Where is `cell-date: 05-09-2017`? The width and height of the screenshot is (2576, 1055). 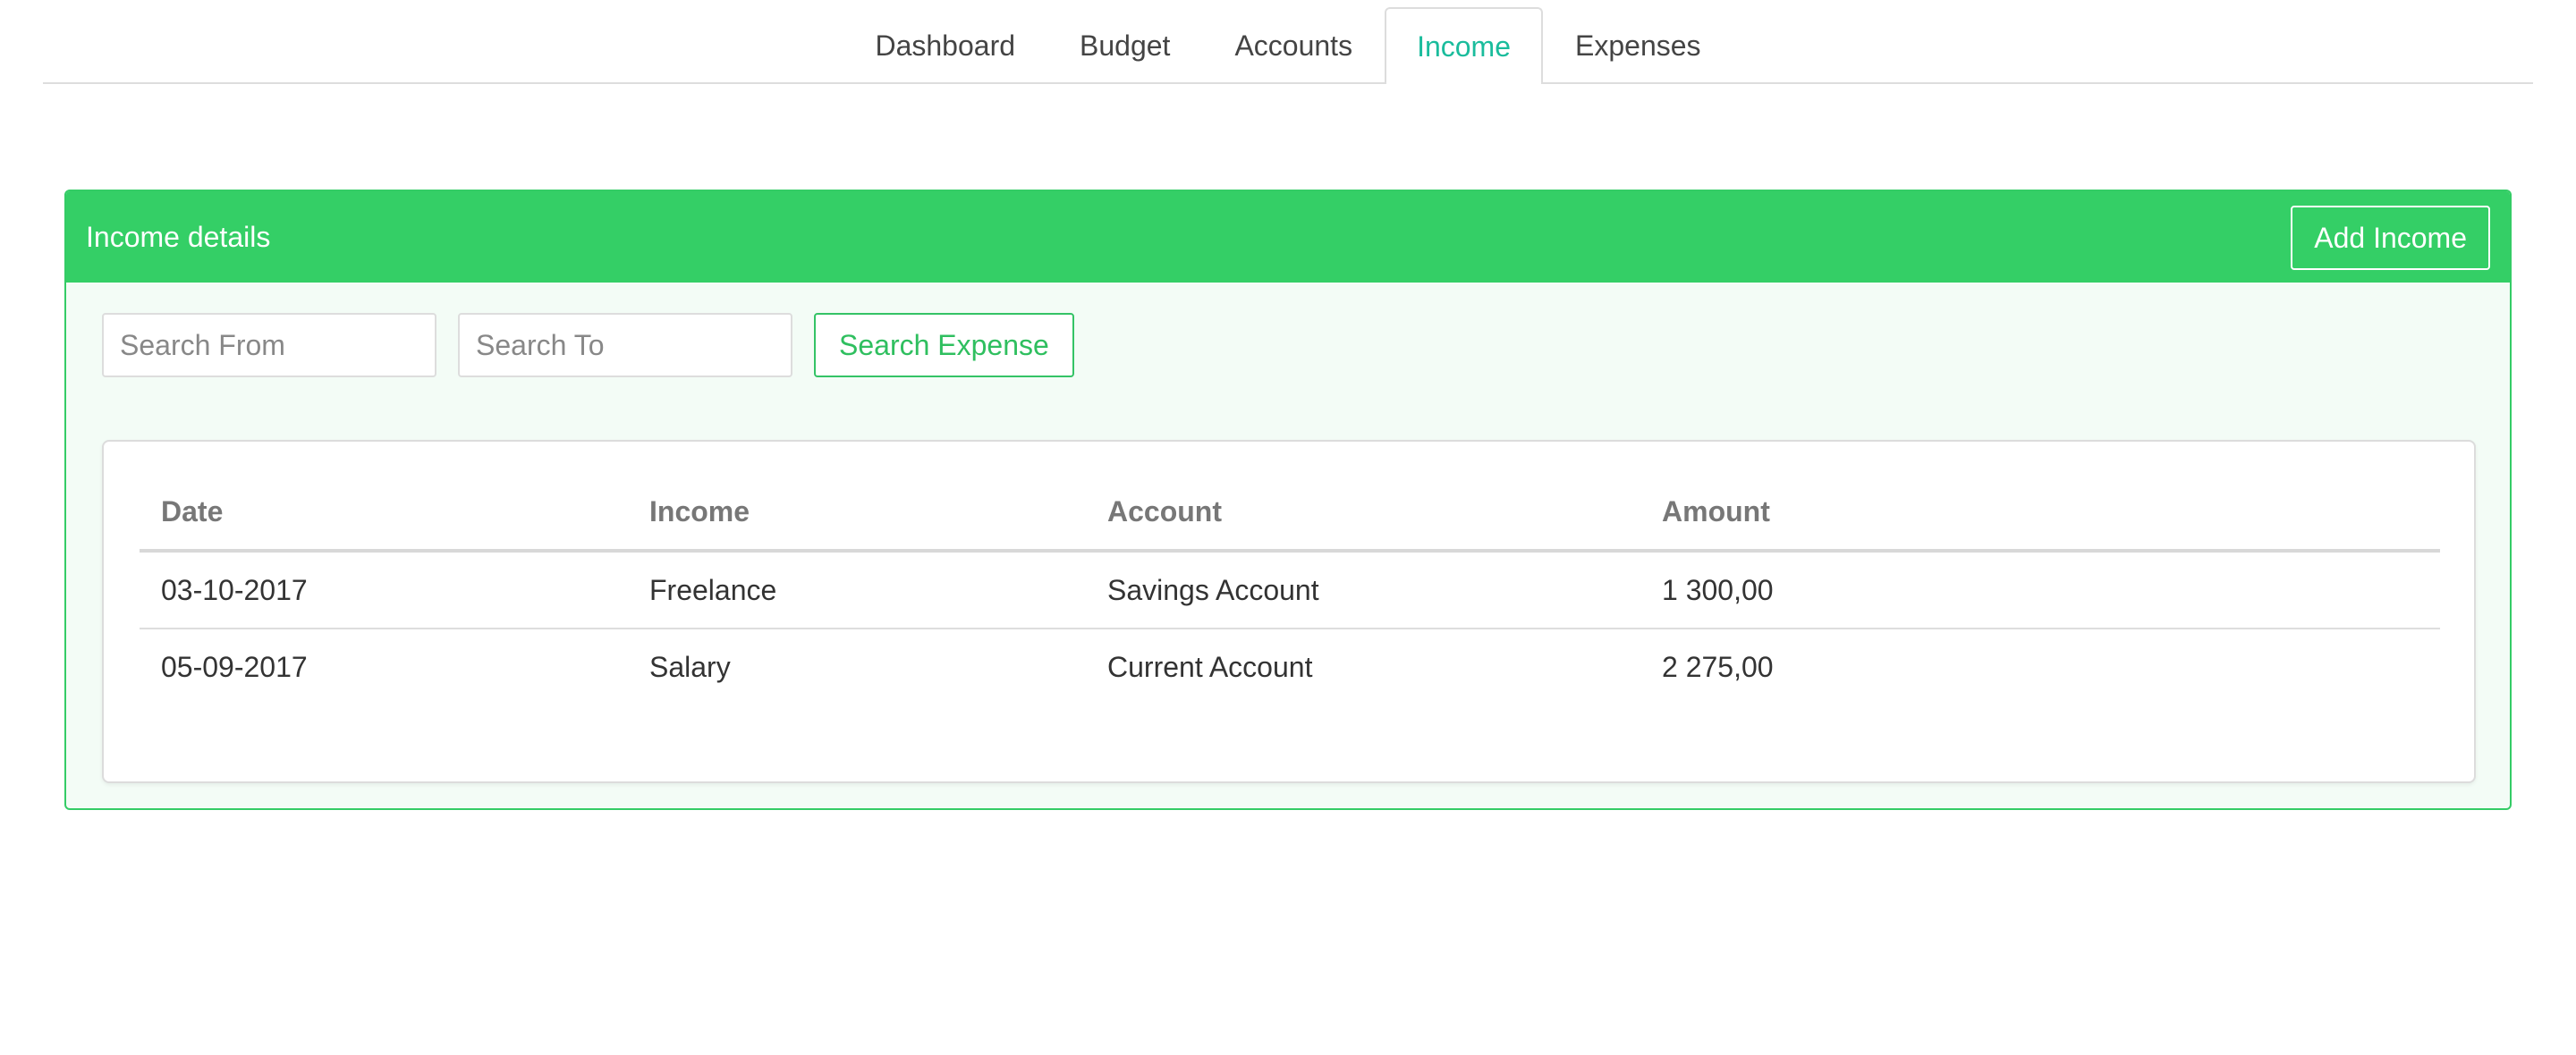 cell-date: 05-09-2017 is located at coordinates (234, 666).